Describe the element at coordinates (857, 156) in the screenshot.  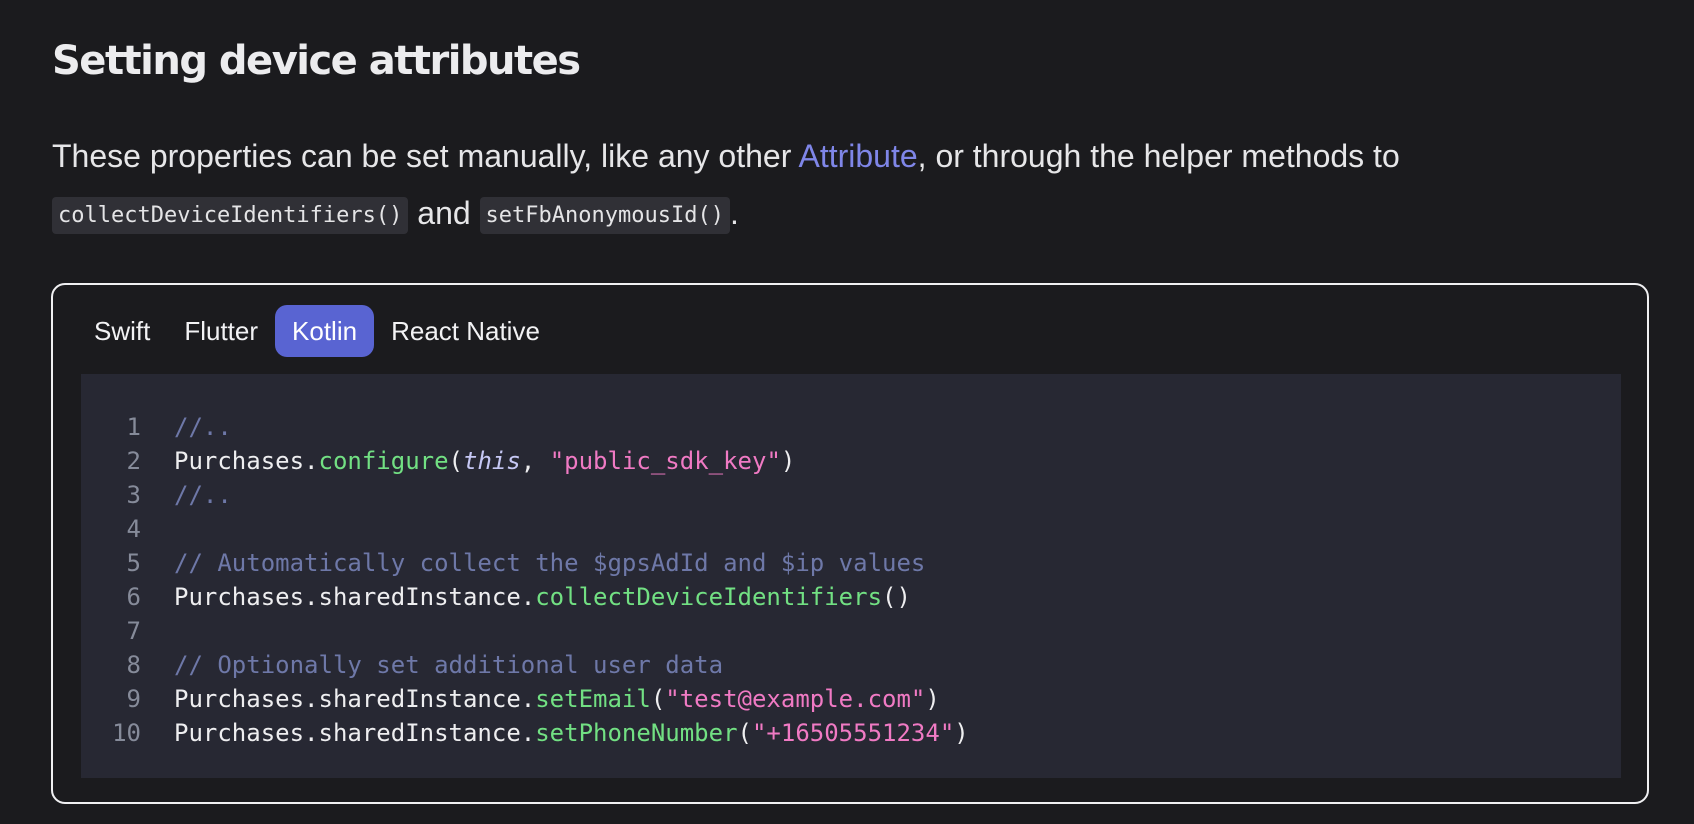
I see `attribute-link: Attribute` at that location.